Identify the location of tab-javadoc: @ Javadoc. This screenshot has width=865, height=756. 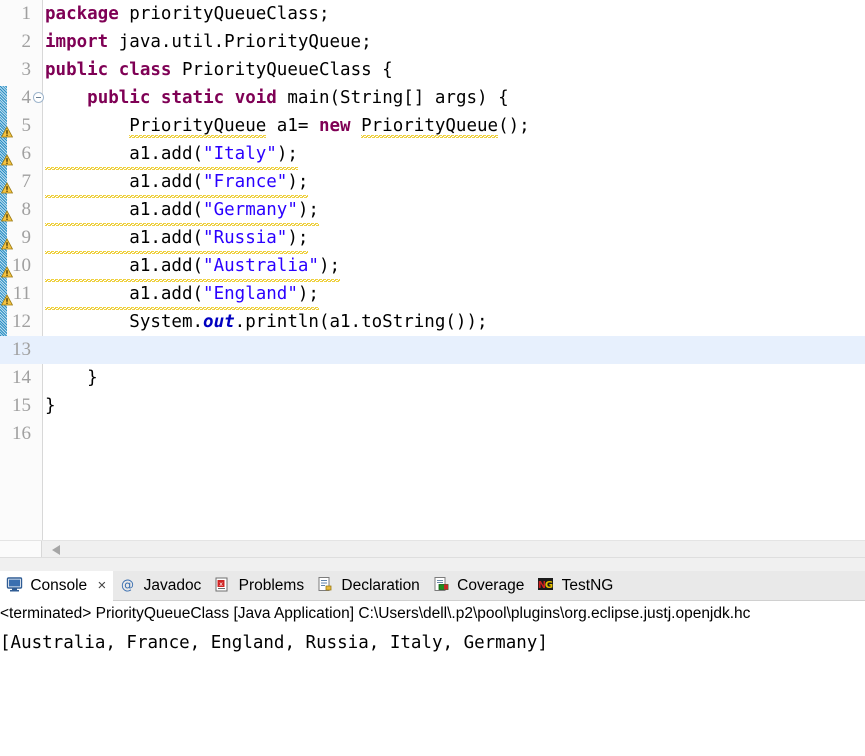
(160, 586).